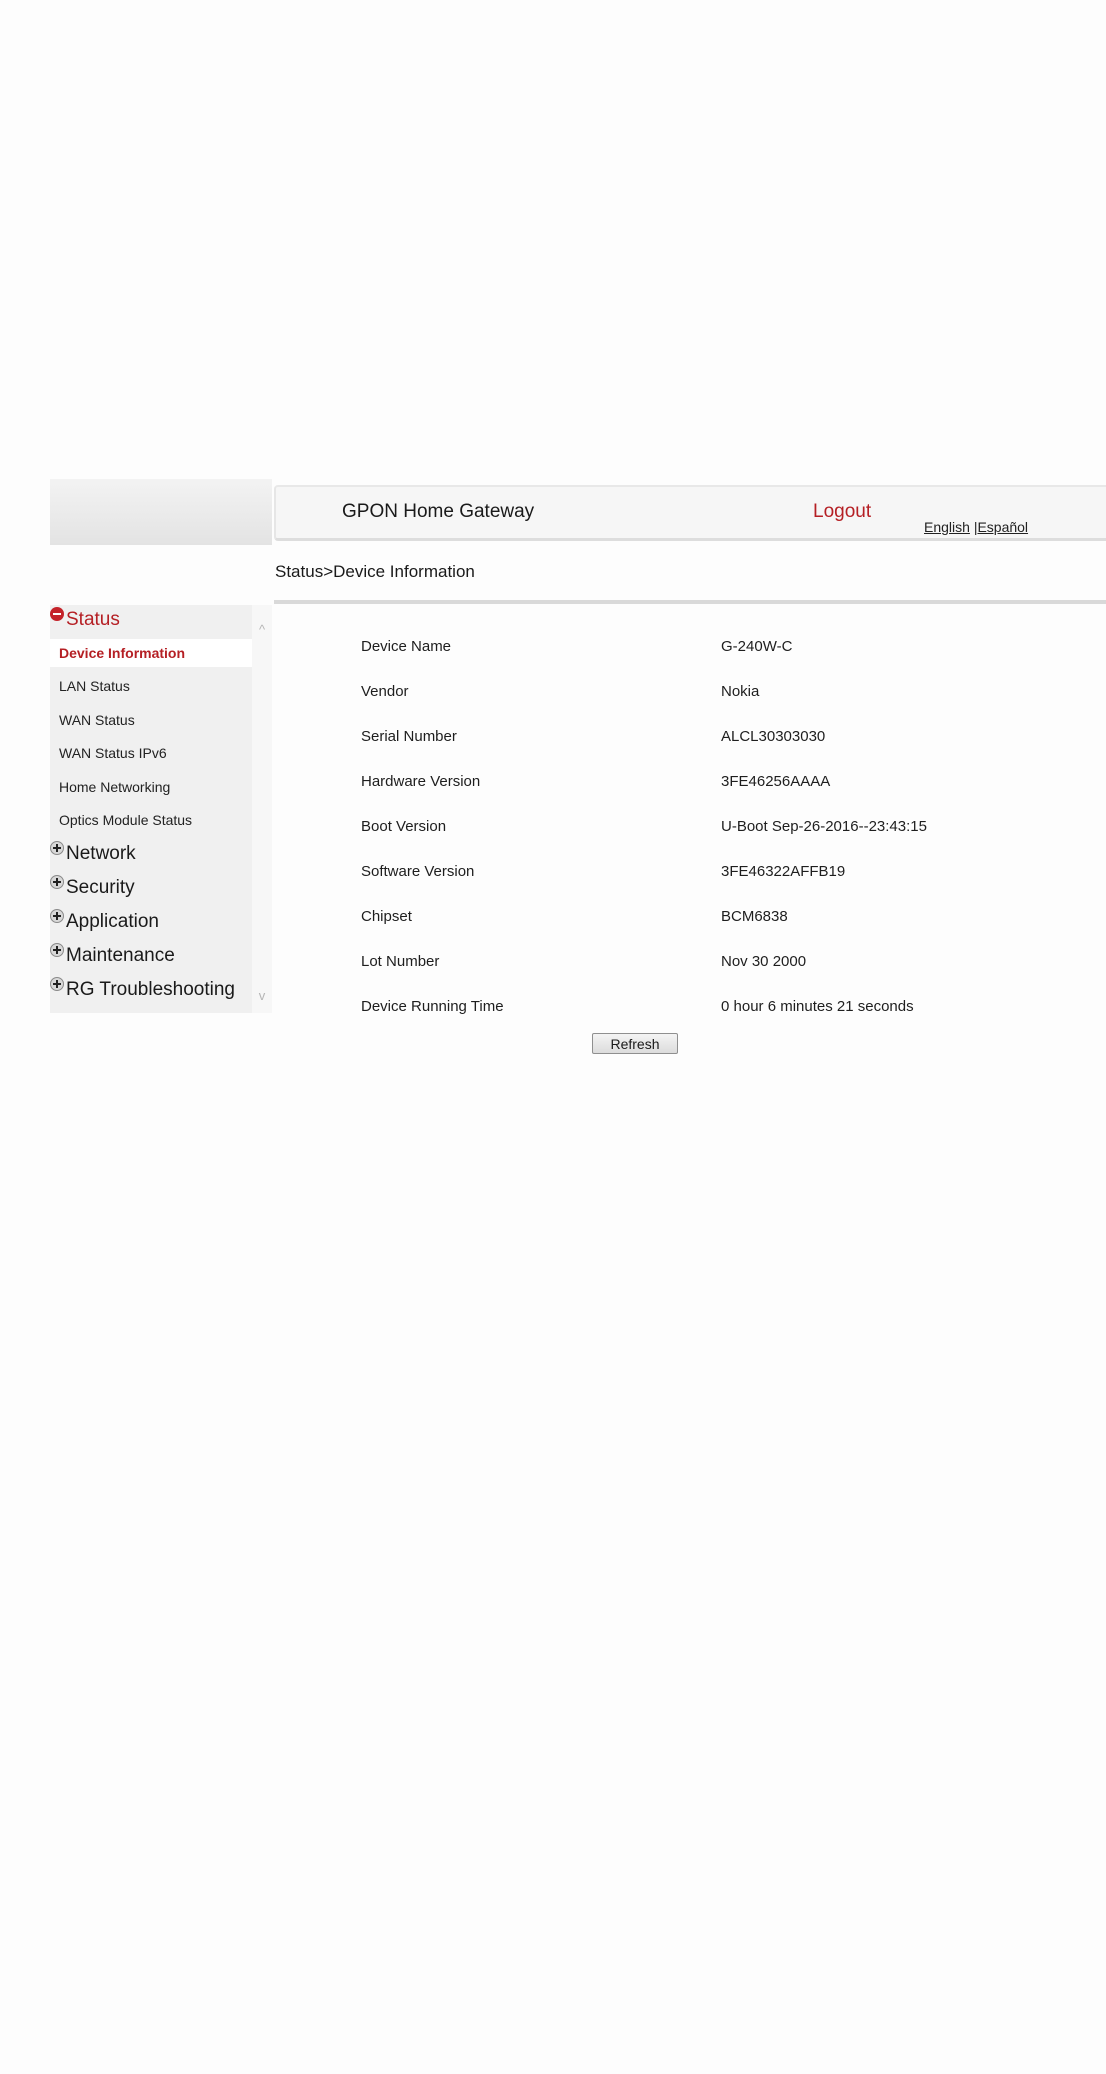 The width and height of the screenshot is (1106, 2074). I want to click on info-value: G-240W-C, so click(757, 646).